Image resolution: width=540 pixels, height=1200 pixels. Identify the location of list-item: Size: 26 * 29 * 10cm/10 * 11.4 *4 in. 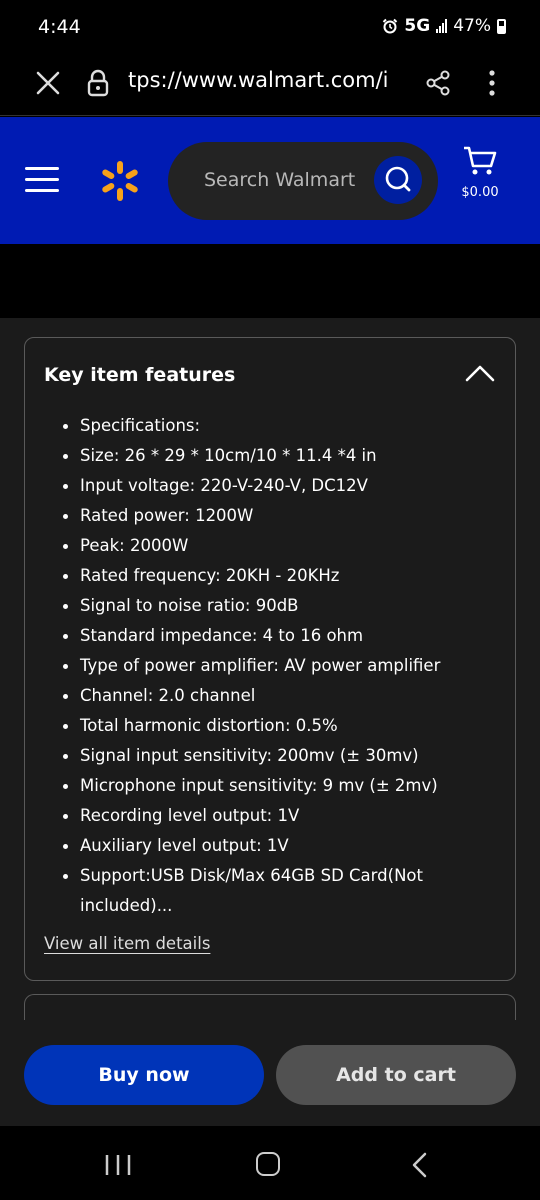
(281, 456).